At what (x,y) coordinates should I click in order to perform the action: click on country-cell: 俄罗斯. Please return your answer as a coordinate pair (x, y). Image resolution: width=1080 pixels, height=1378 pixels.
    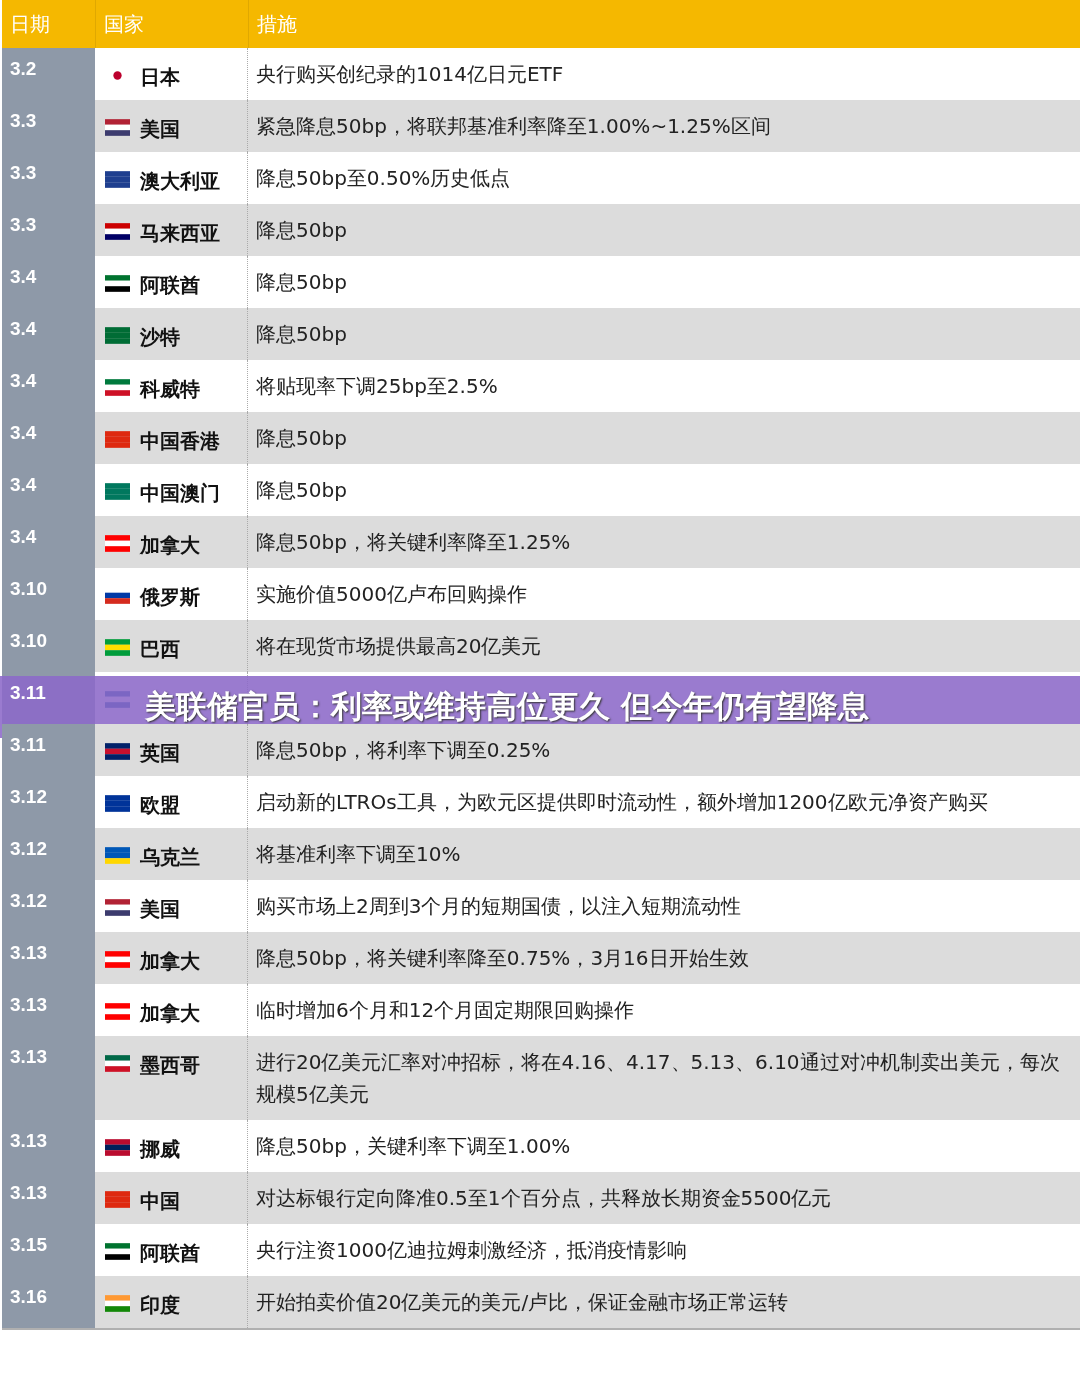
    Looking at the image, I should click on (170, 597).